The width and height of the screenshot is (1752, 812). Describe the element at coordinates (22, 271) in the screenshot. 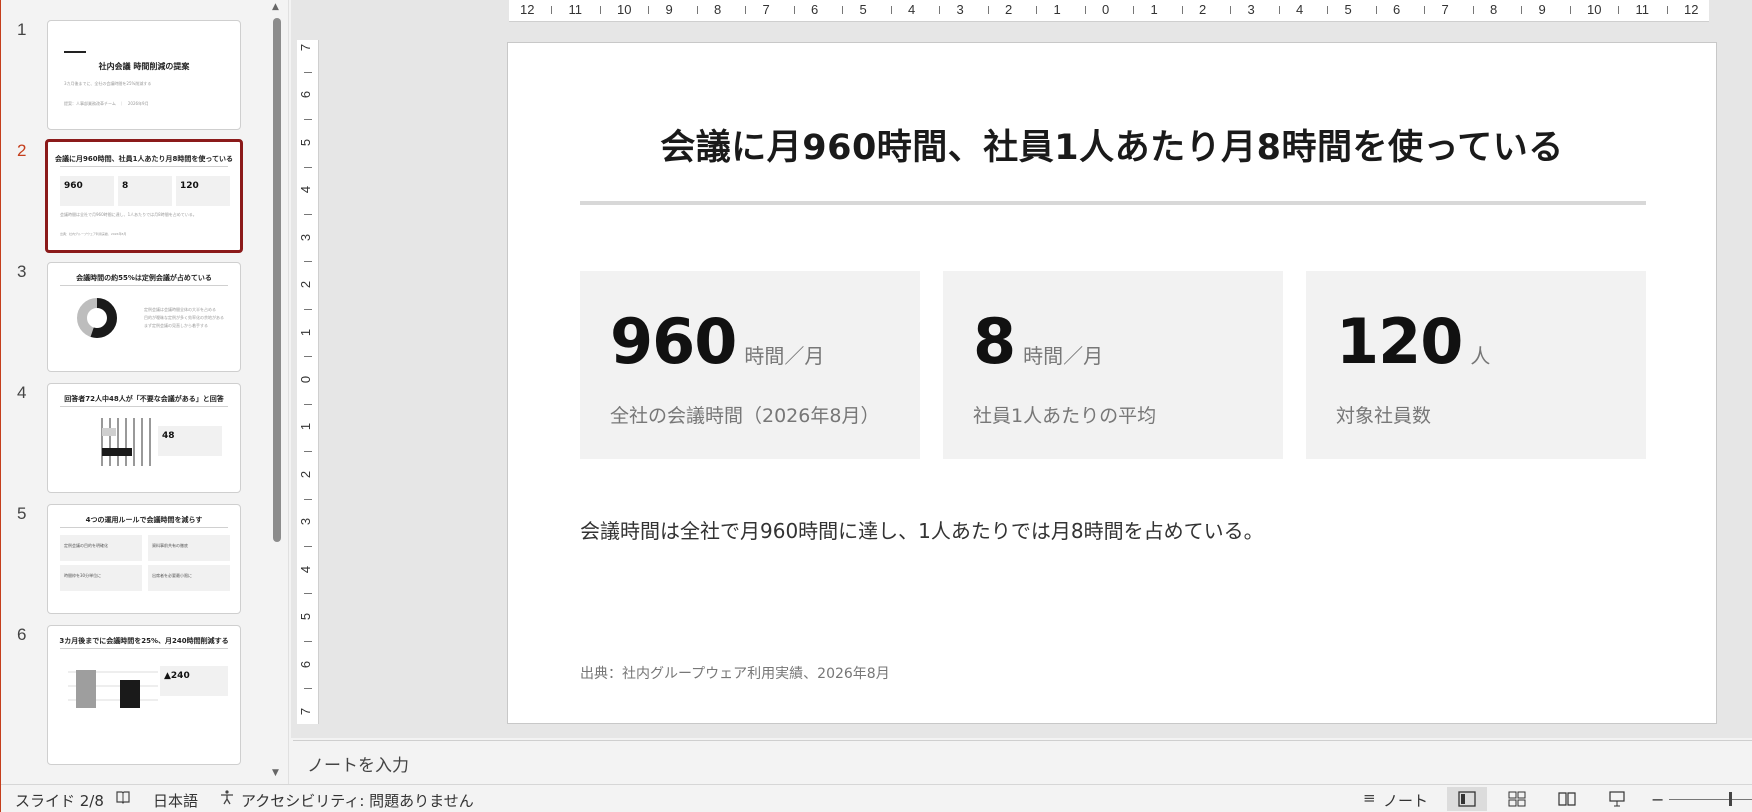

I see `thumbnail-number: 3` at that location.